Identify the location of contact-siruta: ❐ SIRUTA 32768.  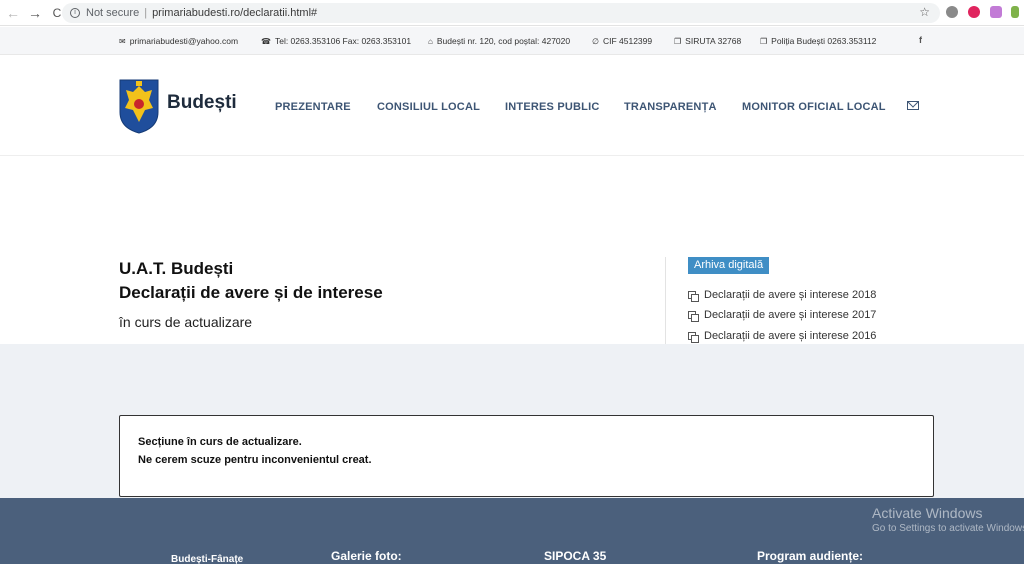
(707, 41).